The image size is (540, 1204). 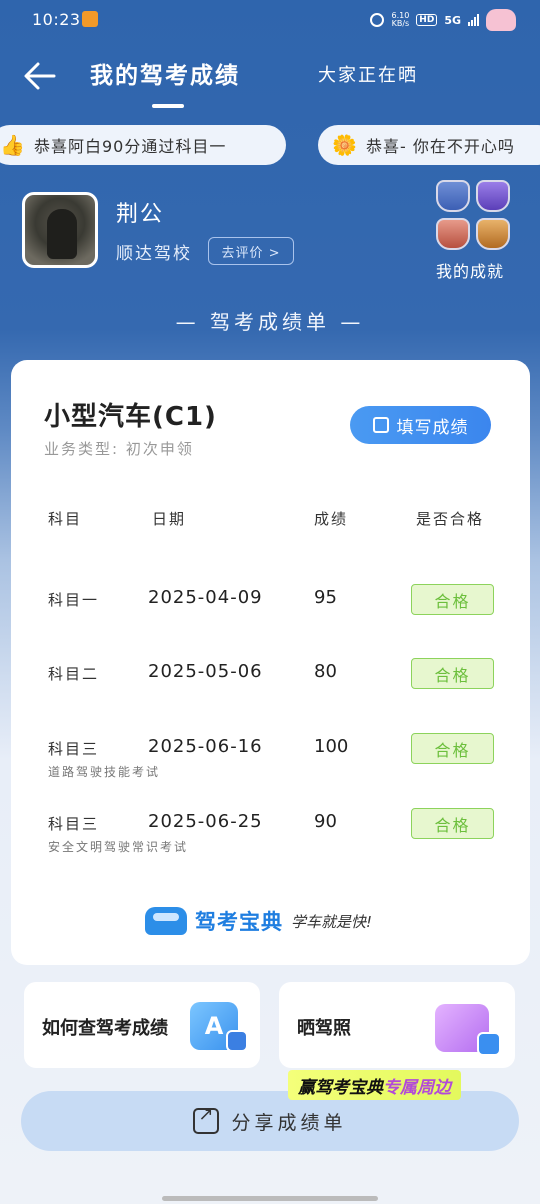 What do you see at coordinates (130, 417) in the screenshot?
I see `vehicle-type: 小型汽车(C1)` at bounding box center [130, 417].